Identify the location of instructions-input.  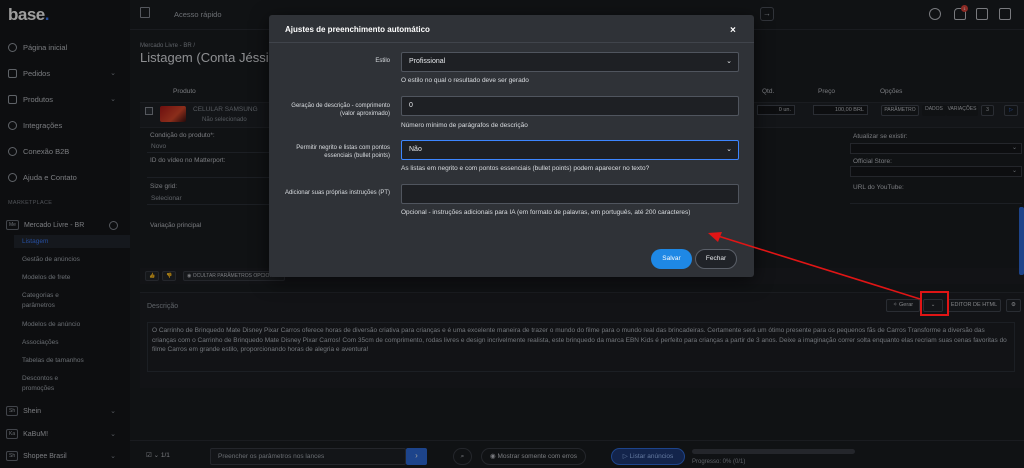
(570, 194).